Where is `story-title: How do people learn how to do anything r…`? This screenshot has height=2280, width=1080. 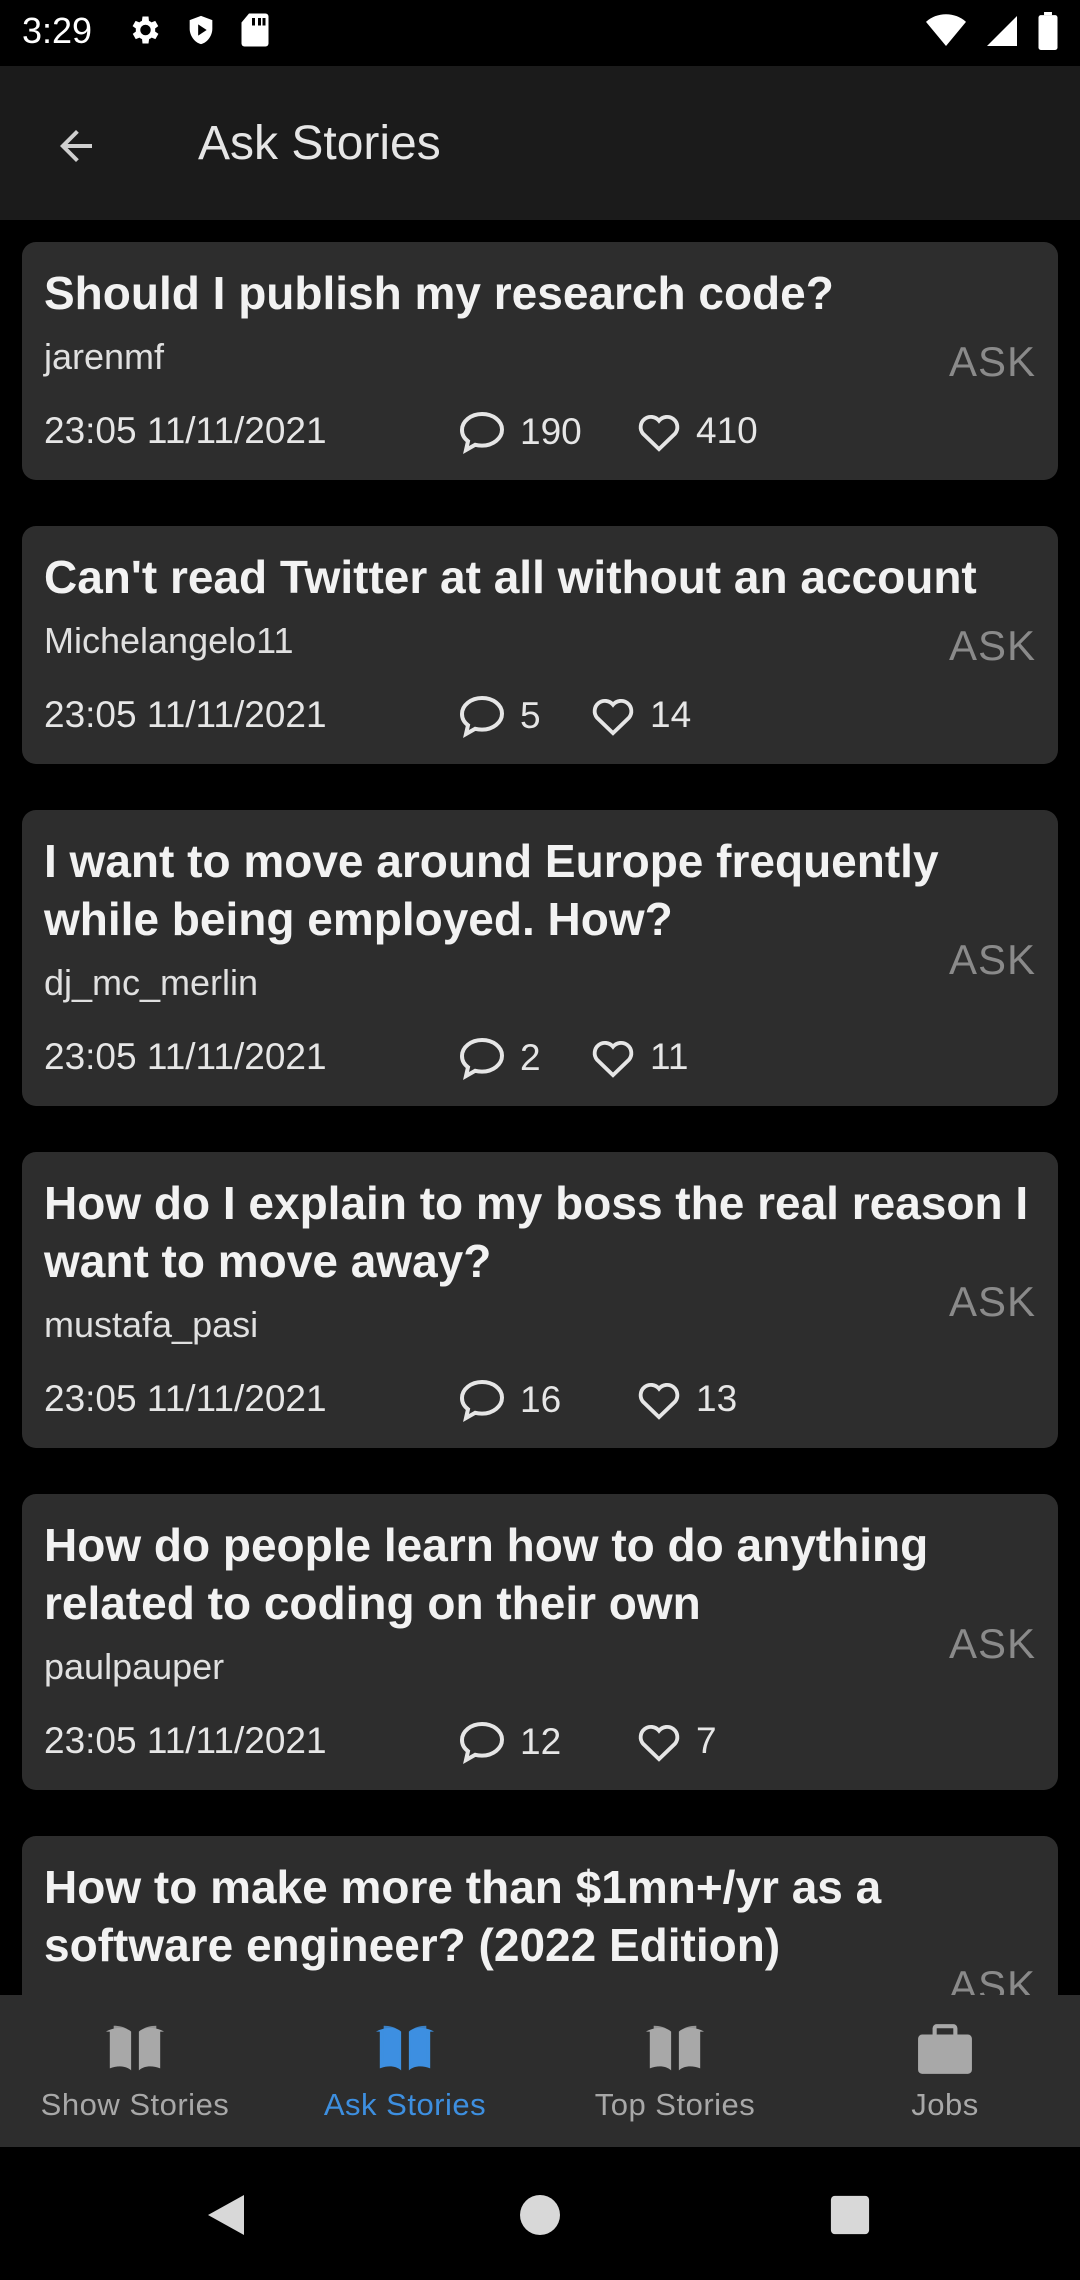 story-title: How do people learn how to do anything r… is located at coordinates (486, 1574).